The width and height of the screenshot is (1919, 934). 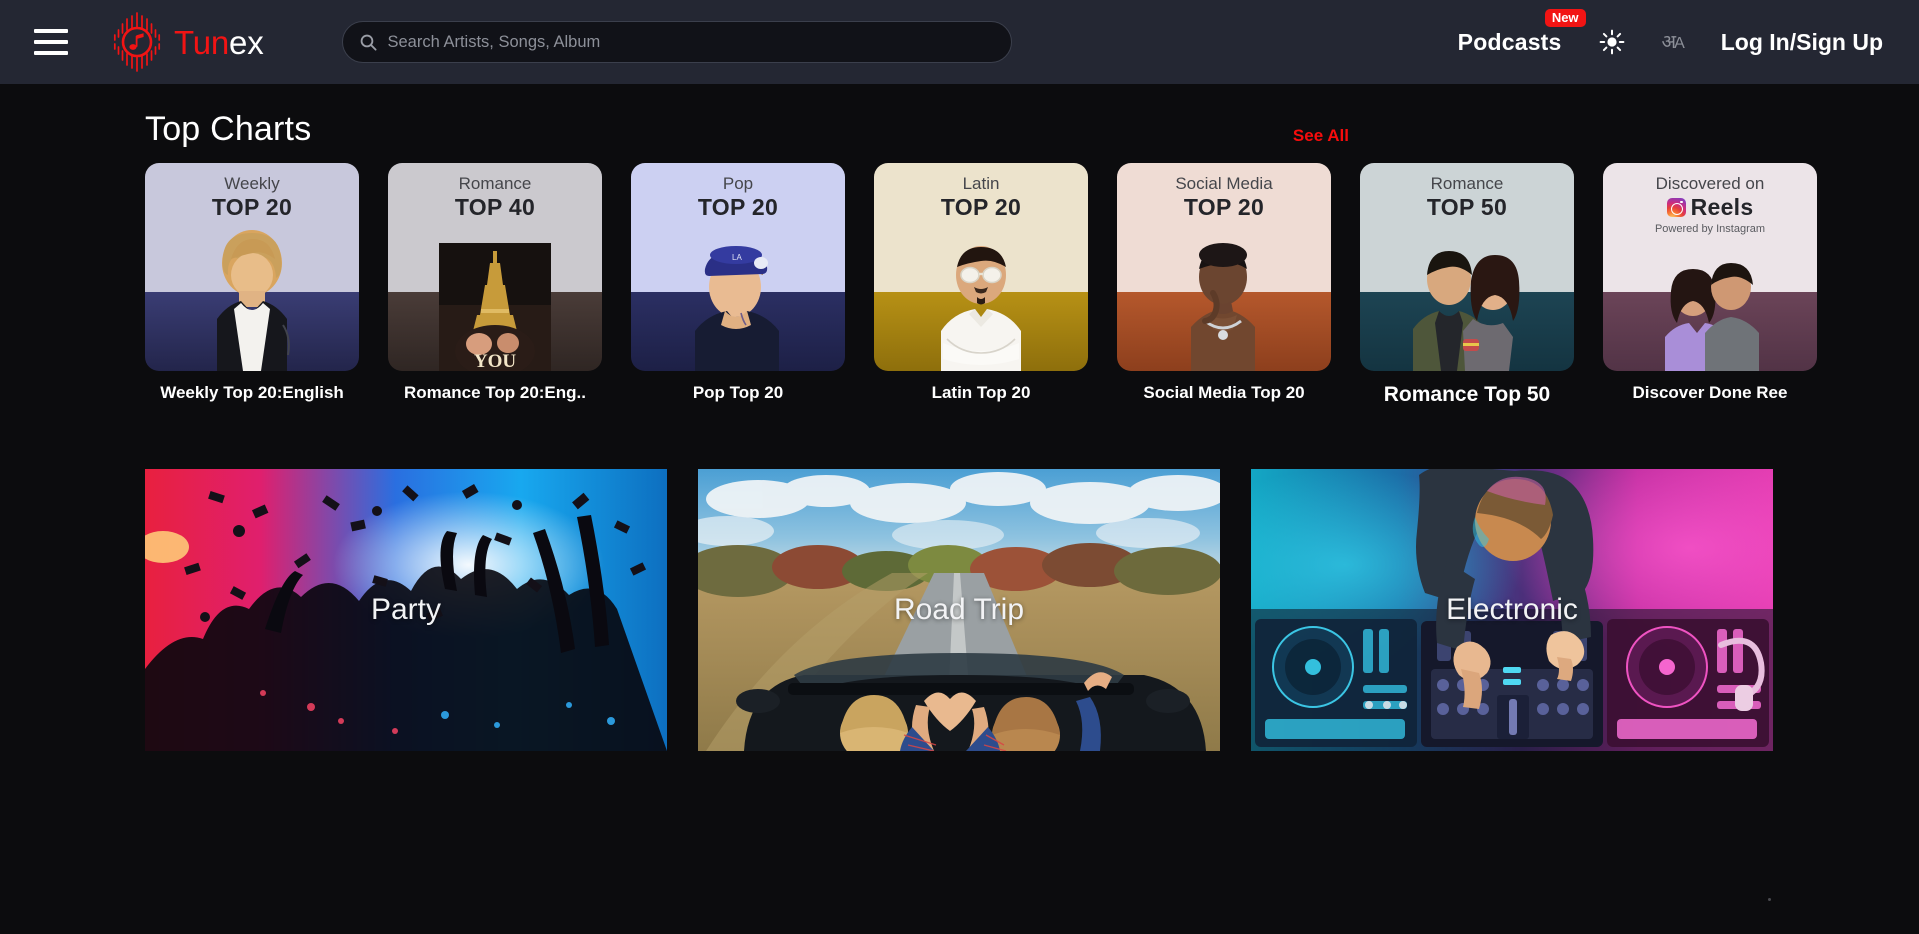 I want to click on chart-card-thumbnail: Discovered on Reels Powered by Instagram, so click(x=1710, y=267).